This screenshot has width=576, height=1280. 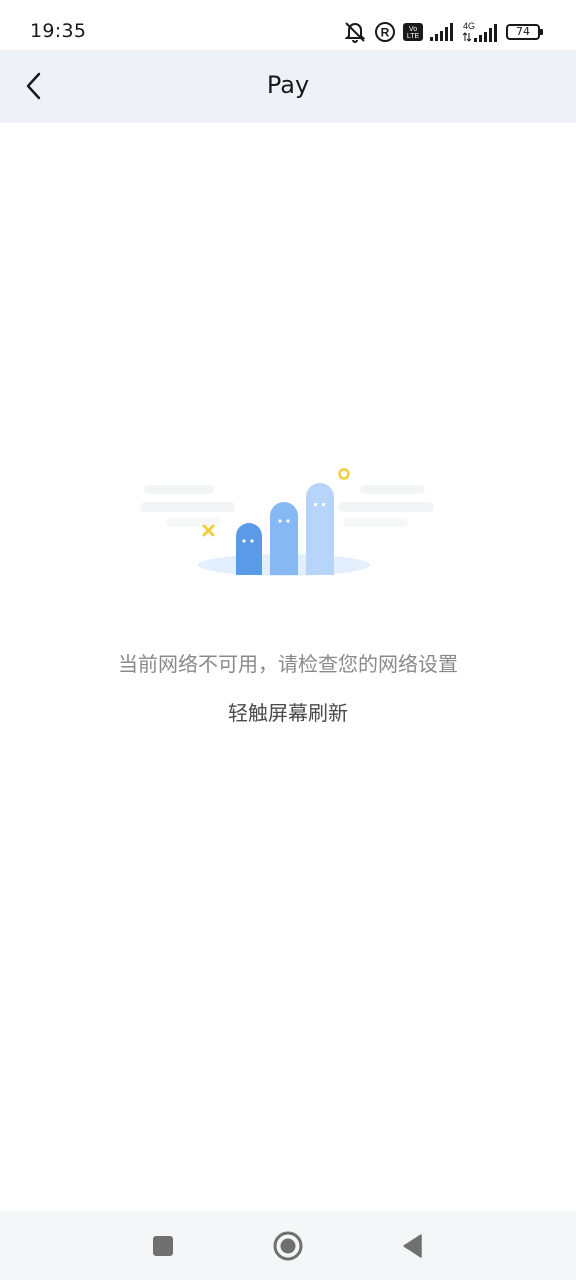 What do you see at coordinates (288, 711) in the screenshot?
I see `refresh-hint: 轻触屏幕刷新` at bounding box center [288, 711].